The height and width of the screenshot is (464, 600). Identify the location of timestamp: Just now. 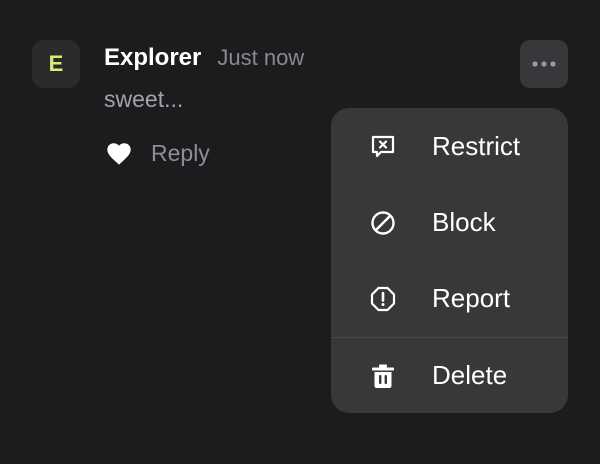
(261, 57).